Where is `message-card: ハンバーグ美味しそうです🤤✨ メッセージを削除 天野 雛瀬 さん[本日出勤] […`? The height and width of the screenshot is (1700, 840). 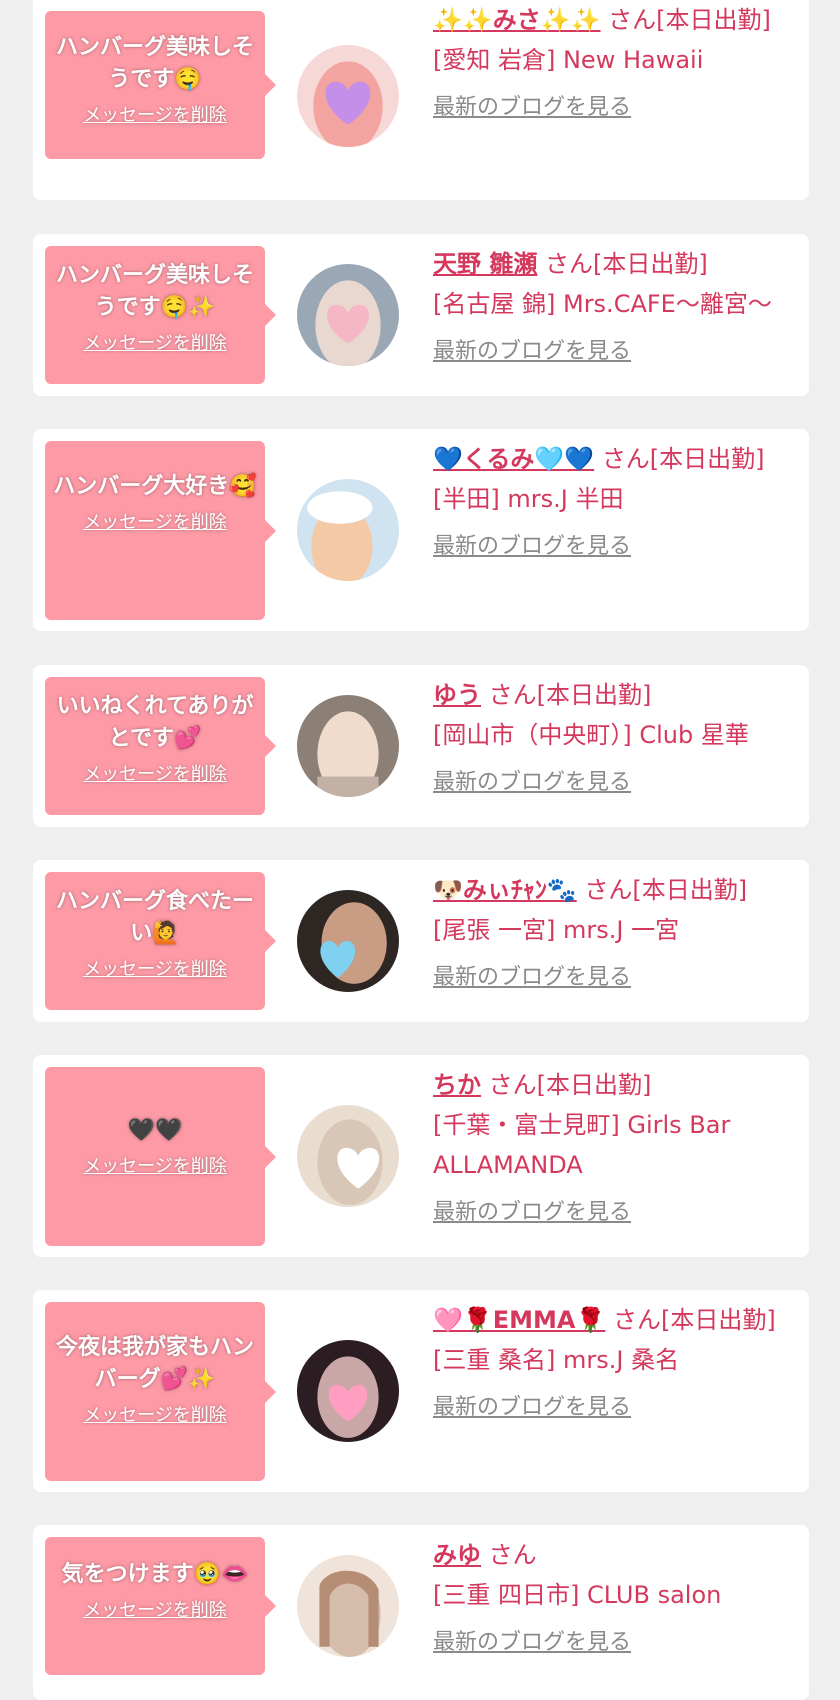 message-card: ハンバーグ美味しそうです🤤✨ メッセージを削除 天野 雛瀬 さん[本日出勤] [… is located at coordinates (421, 315).